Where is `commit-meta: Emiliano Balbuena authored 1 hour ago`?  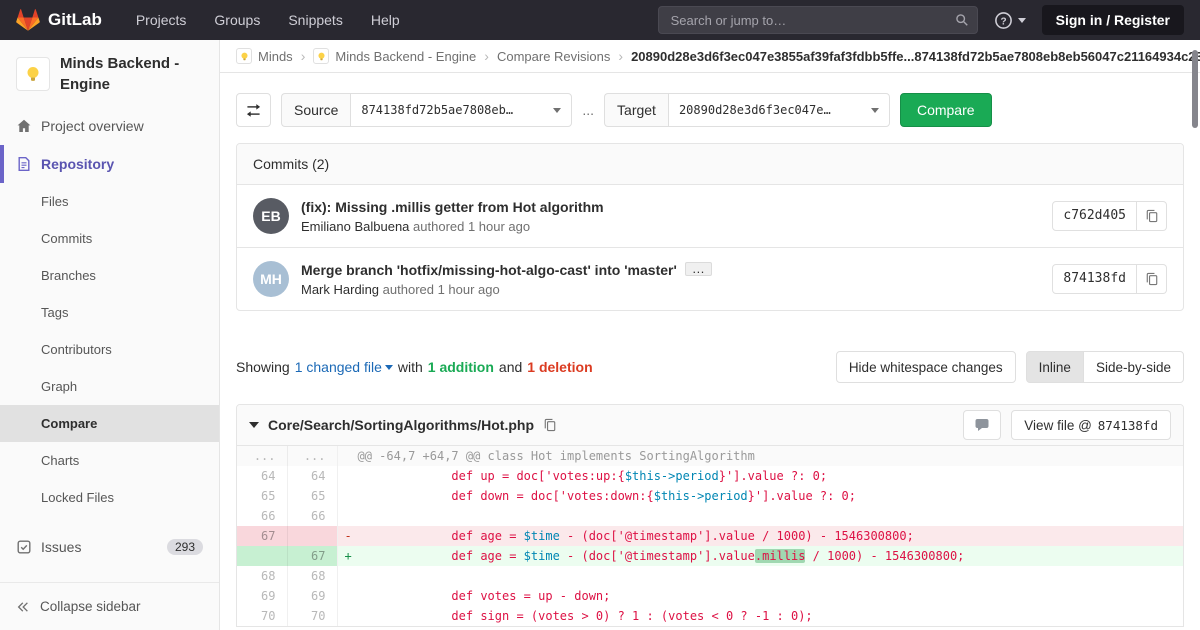
commit-meta: Emiliano Balbuena authored 1 hour ago is located at coordinates (670, 226).